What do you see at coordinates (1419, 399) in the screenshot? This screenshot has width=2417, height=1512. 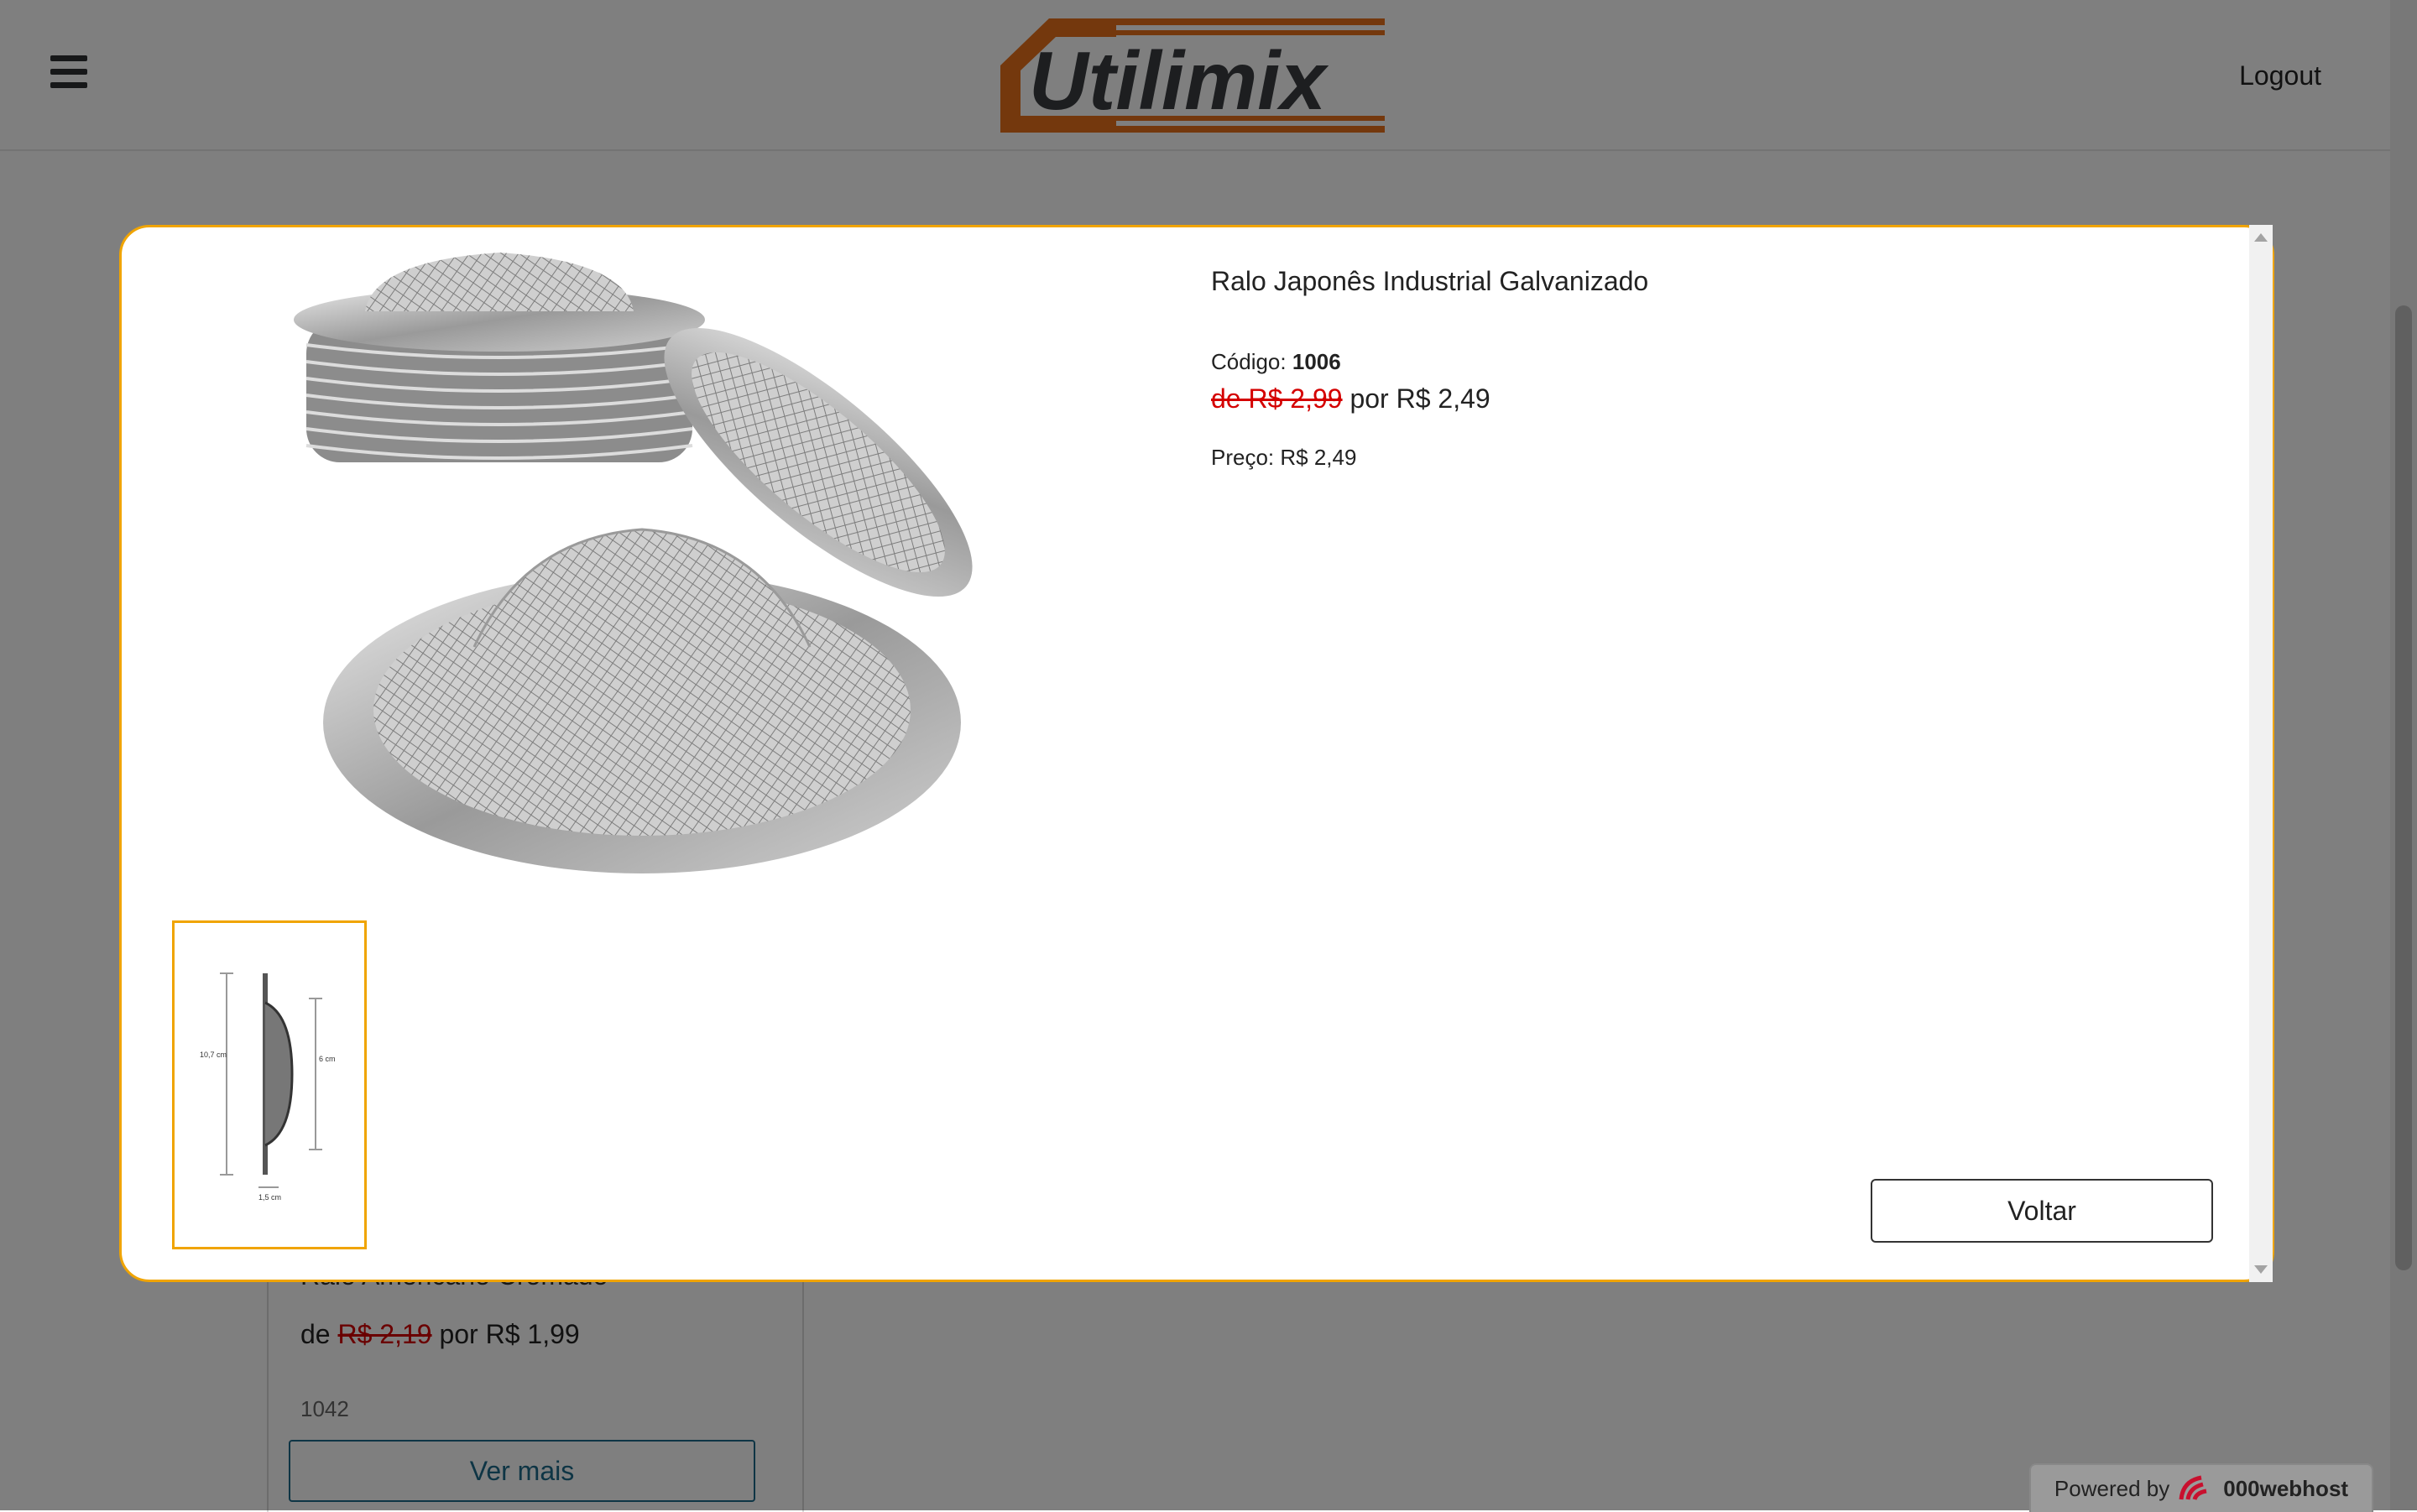 I see `new-price: por R$ 2,49` at bounding box center [1419, 399].